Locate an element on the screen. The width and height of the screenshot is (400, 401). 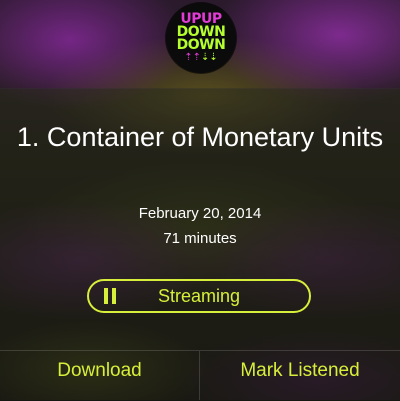
episode-title: 1. Container of Monetary Units is located at coordinates (200, 137).